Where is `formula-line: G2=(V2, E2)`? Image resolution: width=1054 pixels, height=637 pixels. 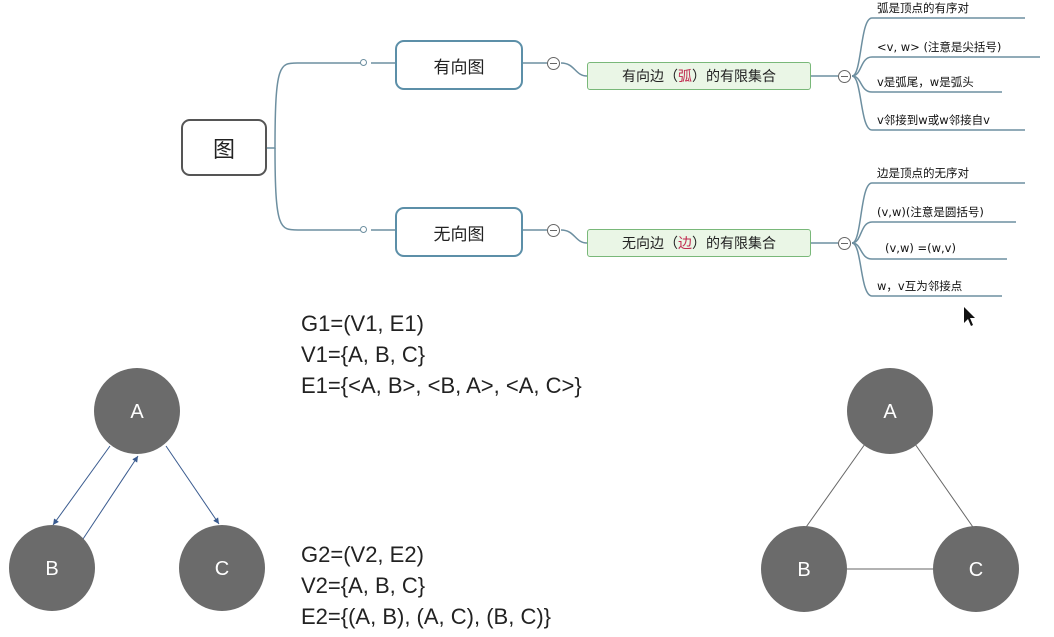 formula-line: G2=(V2, E2) is located at coordinates (362, 554).